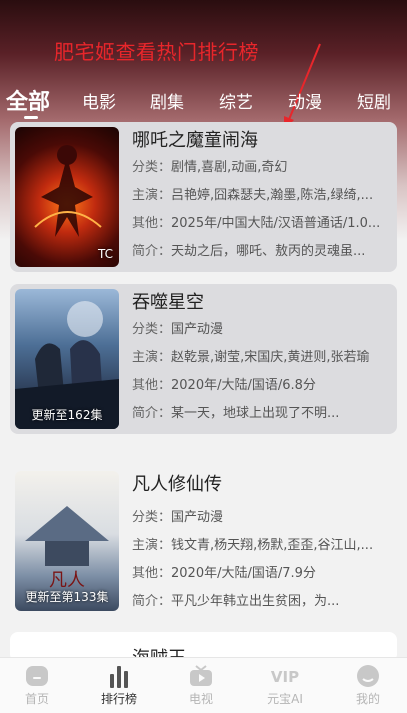  Describe the element at coordinates (201, 675) in the screenshot. I see `tv-icon` at that location.